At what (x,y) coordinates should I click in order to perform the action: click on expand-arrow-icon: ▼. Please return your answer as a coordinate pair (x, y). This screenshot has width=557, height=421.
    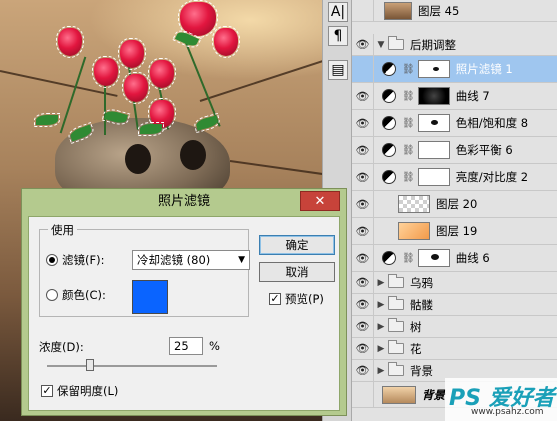
    Looking at the image, I should click on (381, 45).